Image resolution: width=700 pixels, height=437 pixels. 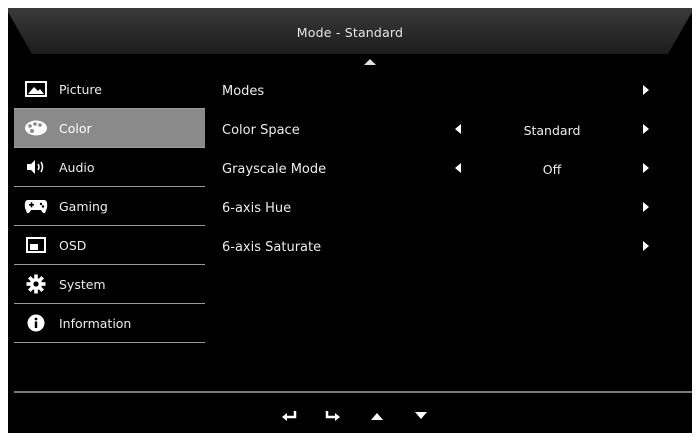 What do you see at coordinates (552, 130) in the screenshot?
I see `setting-value: Standard` at bounding box center [552, 130].